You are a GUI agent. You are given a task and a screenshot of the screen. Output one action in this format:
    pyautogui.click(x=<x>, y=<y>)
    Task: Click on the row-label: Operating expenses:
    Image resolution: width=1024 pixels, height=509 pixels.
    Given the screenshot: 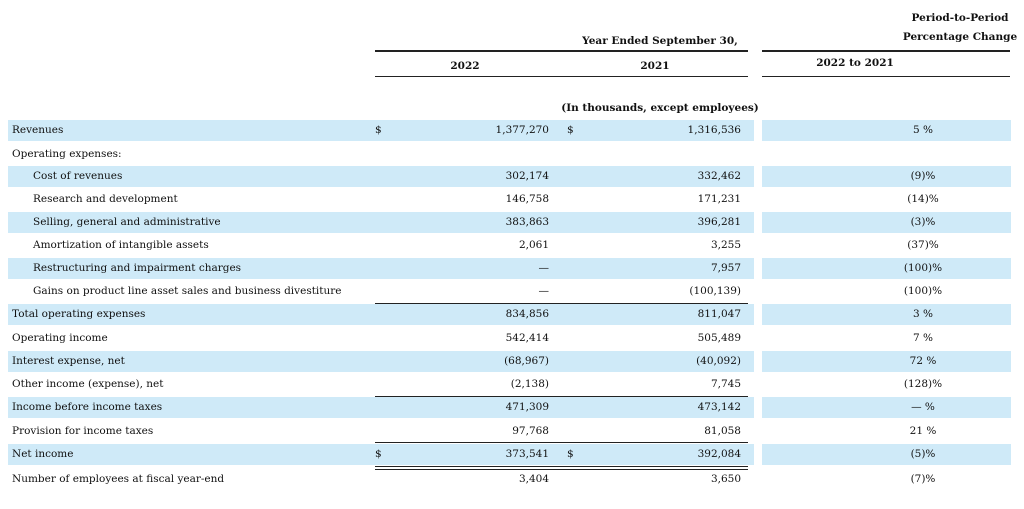 What is the action you would take?
    pyautogui.click(x=67, y=154)
    